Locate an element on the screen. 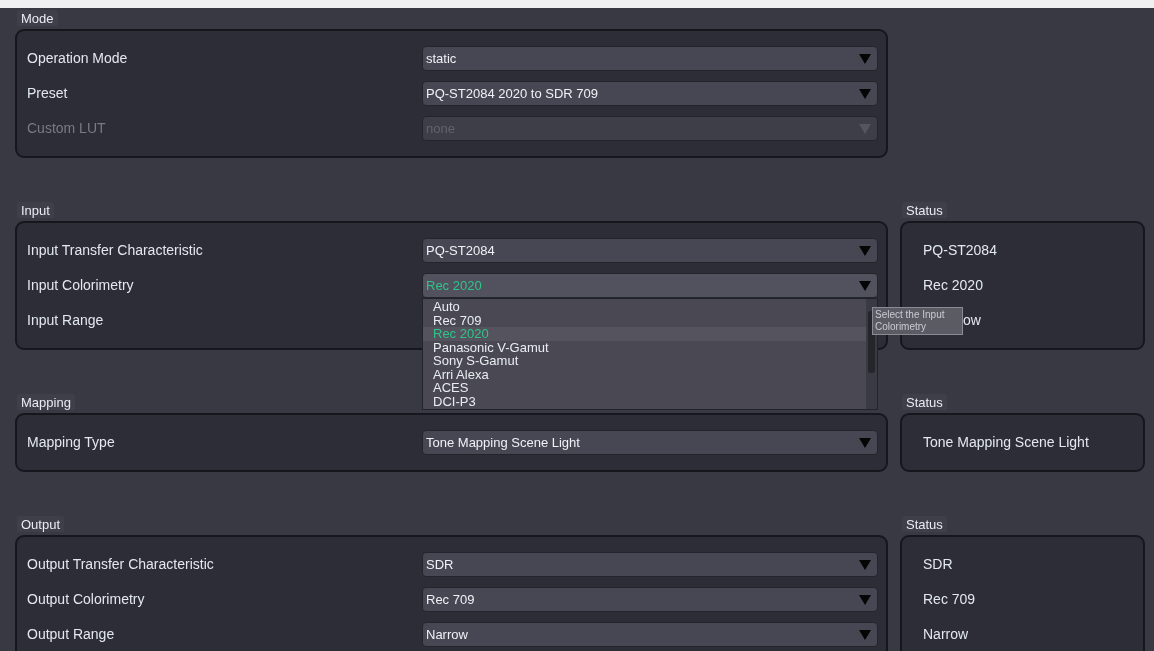 This screenshot has height=651, width=1154. list-option: ACES is located at coordinates (644, 388).